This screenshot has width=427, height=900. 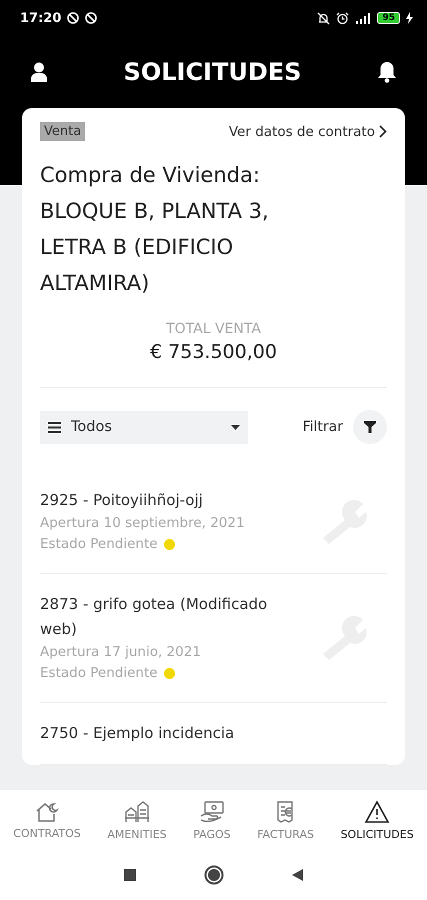 I want to click on nav-tab: SOLICITUDES, so click(x=377, y=820).